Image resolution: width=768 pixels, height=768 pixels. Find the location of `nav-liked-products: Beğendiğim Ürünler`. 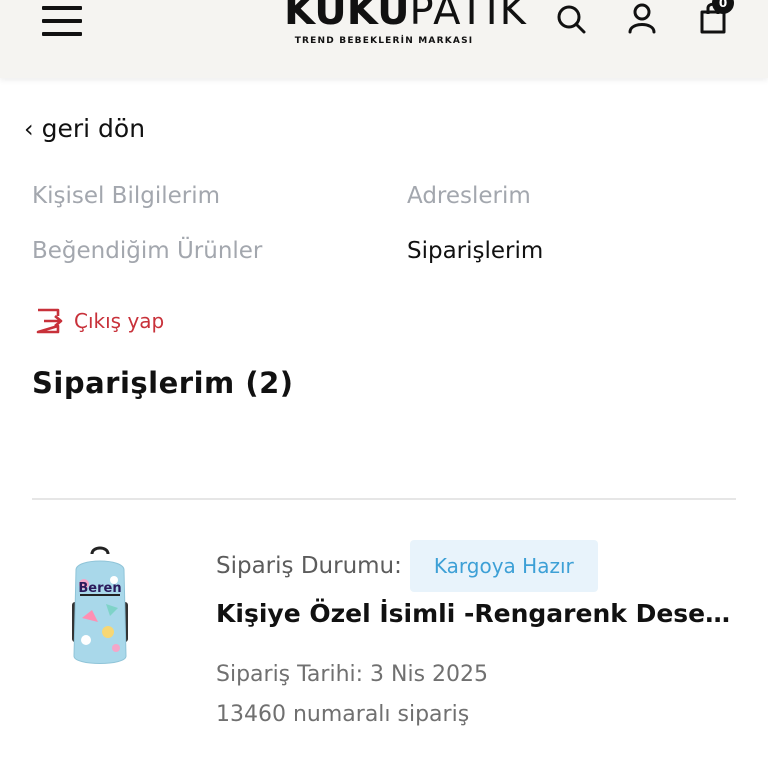

nav-liked-products: Beğendiğim Ürünler is located at coordinates (147, 251).